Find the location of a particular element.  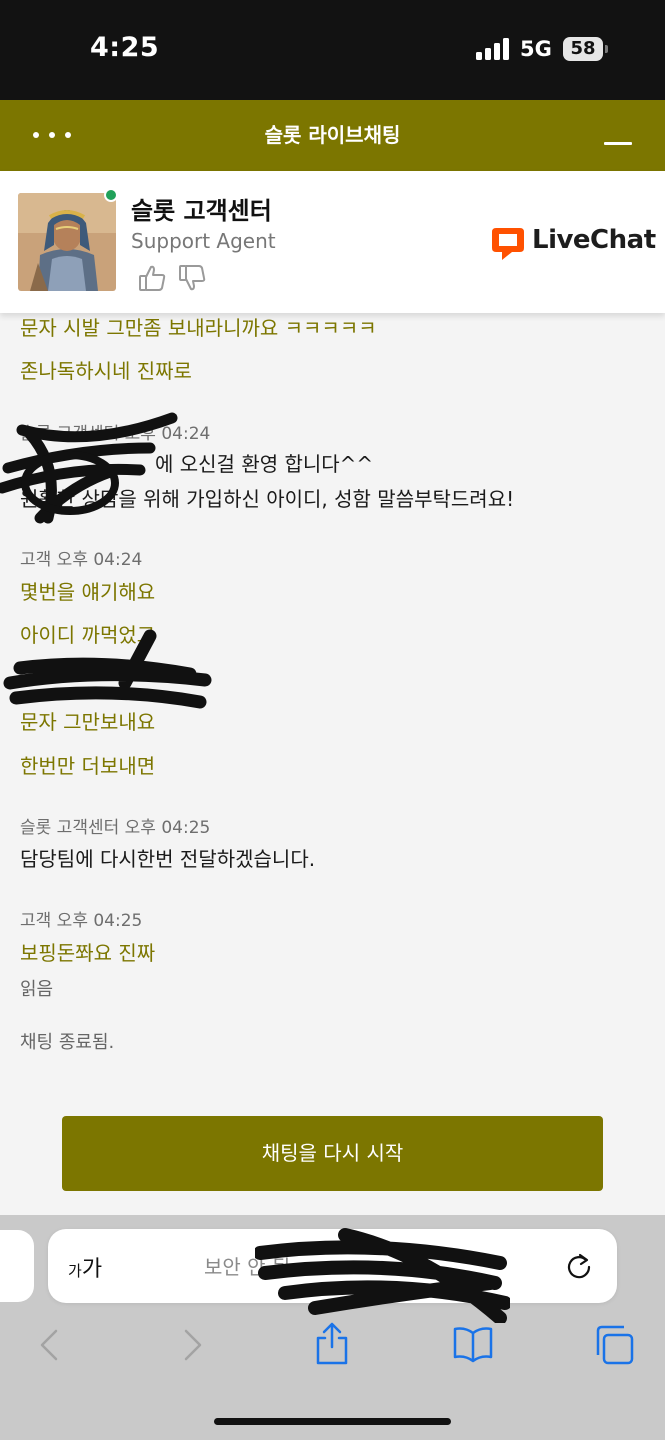

message-meta: 고객 오후 04:25 is located at coordinates (81, 921).